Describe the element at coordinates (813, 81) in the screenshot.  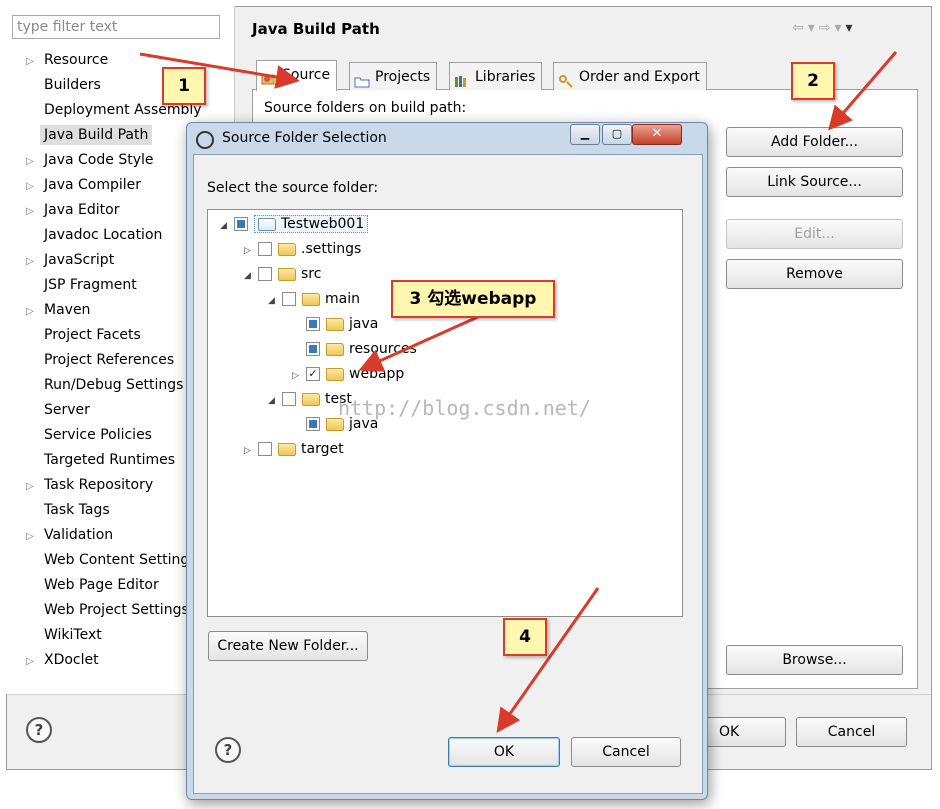
I see `callout-step-2: 2` at that location.